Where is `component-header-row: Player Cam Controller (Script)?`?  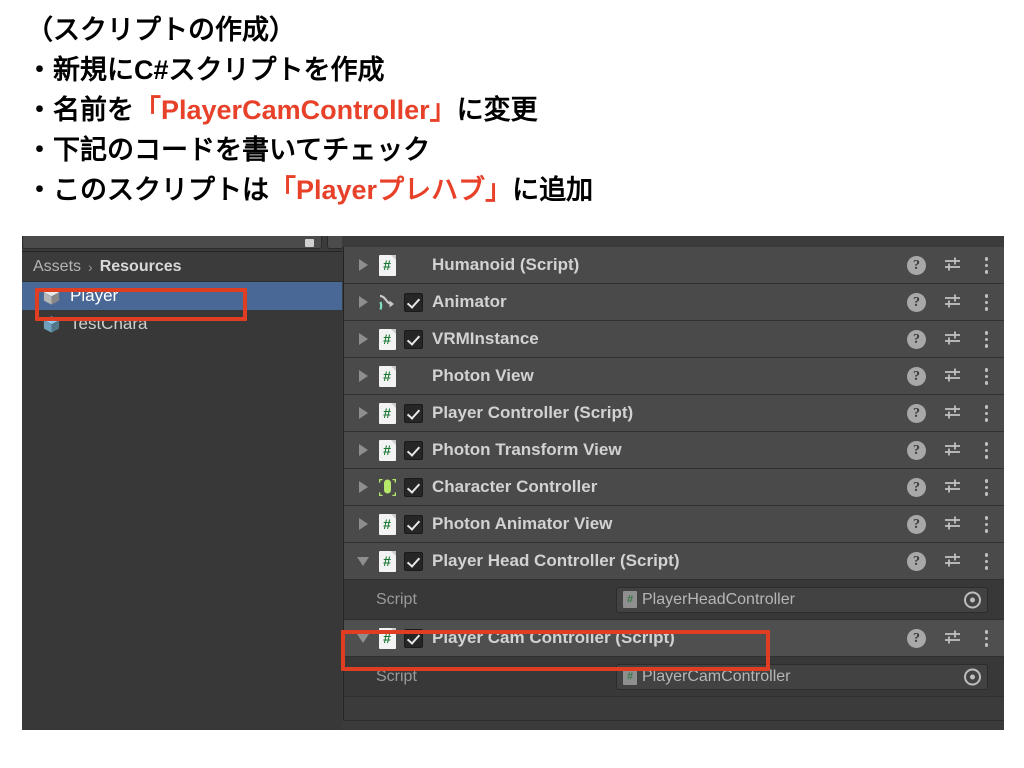 component-header-row: Player Cam Controller (Script)? is located at coordinates (674, 638).